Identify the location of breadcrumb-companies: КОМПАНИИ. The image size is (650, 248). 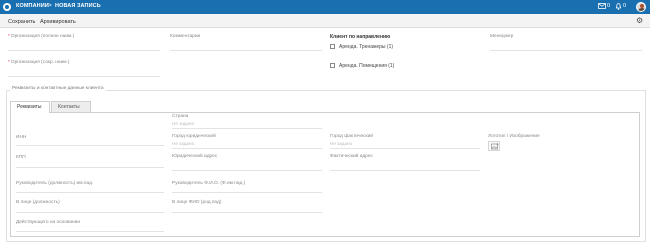
(32, 6).